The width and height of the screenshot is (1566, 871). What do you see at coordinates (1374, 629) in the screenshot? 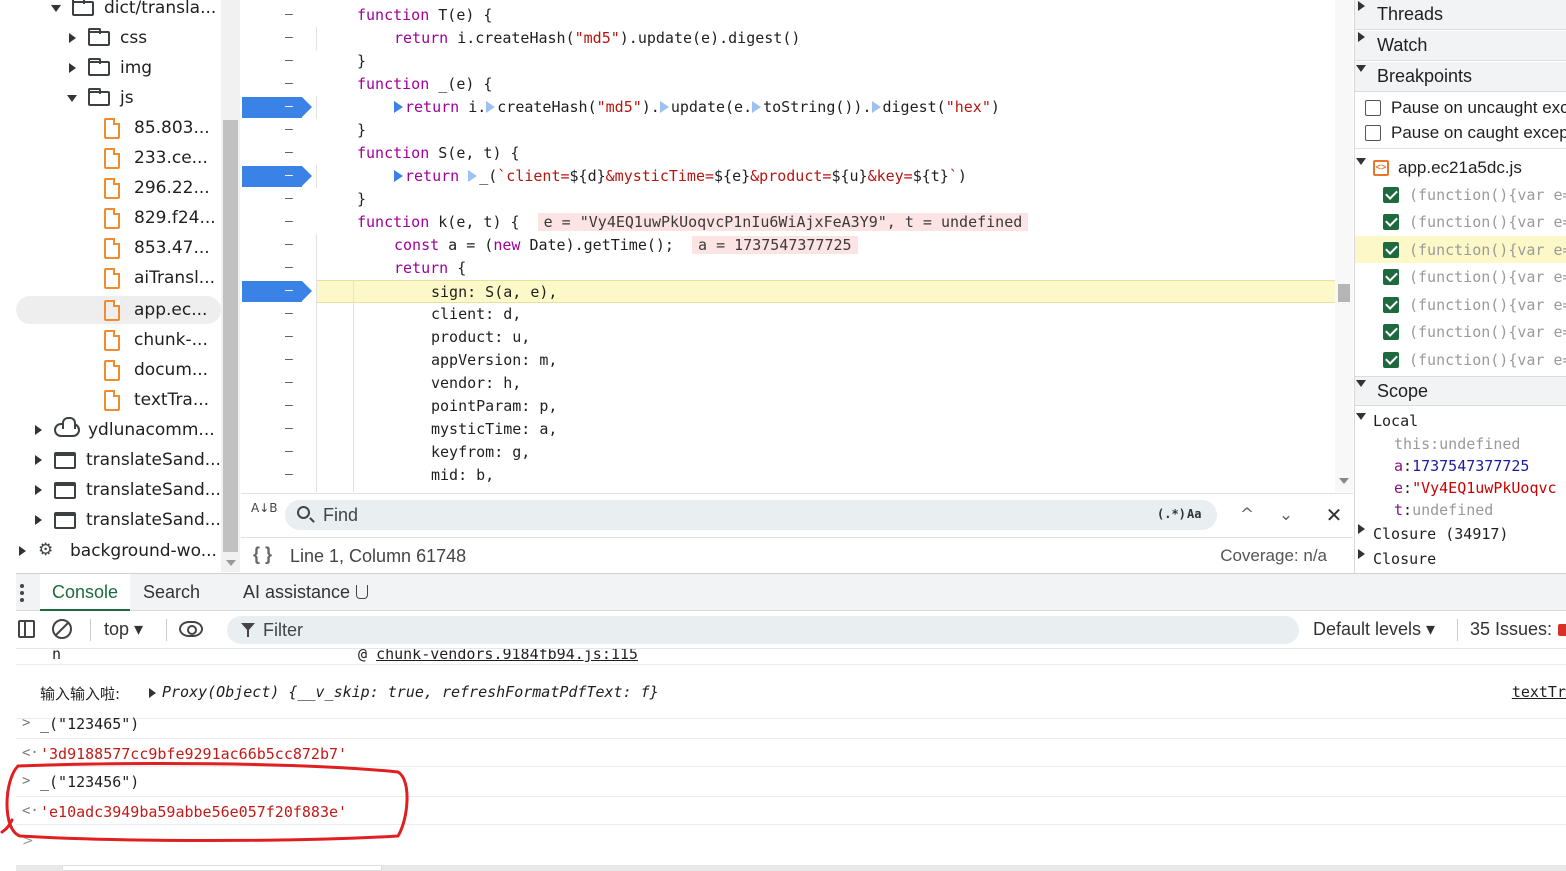
I see `log-levels-dropdown: Default levels ▾` at bounding box center [1374, 629].